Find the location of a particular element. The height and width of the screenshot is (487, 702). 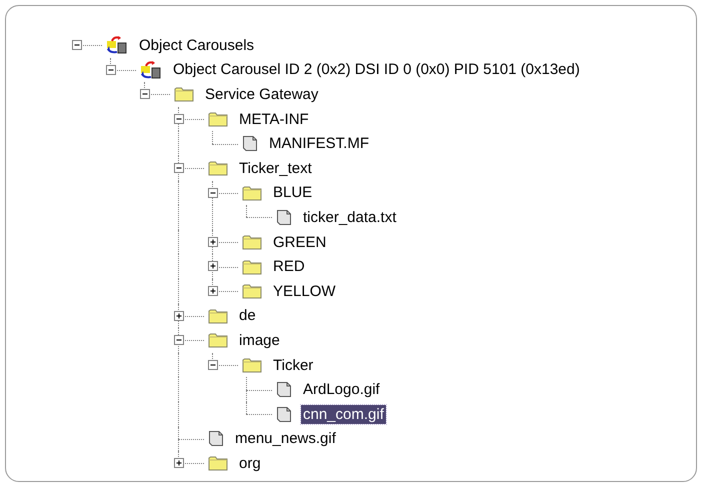

tree-item: Object Carousel ID 2 (0x2) DSI ID 0 (0x0) PID 5101 (0x13ed) is located at coordinates (376, 70).